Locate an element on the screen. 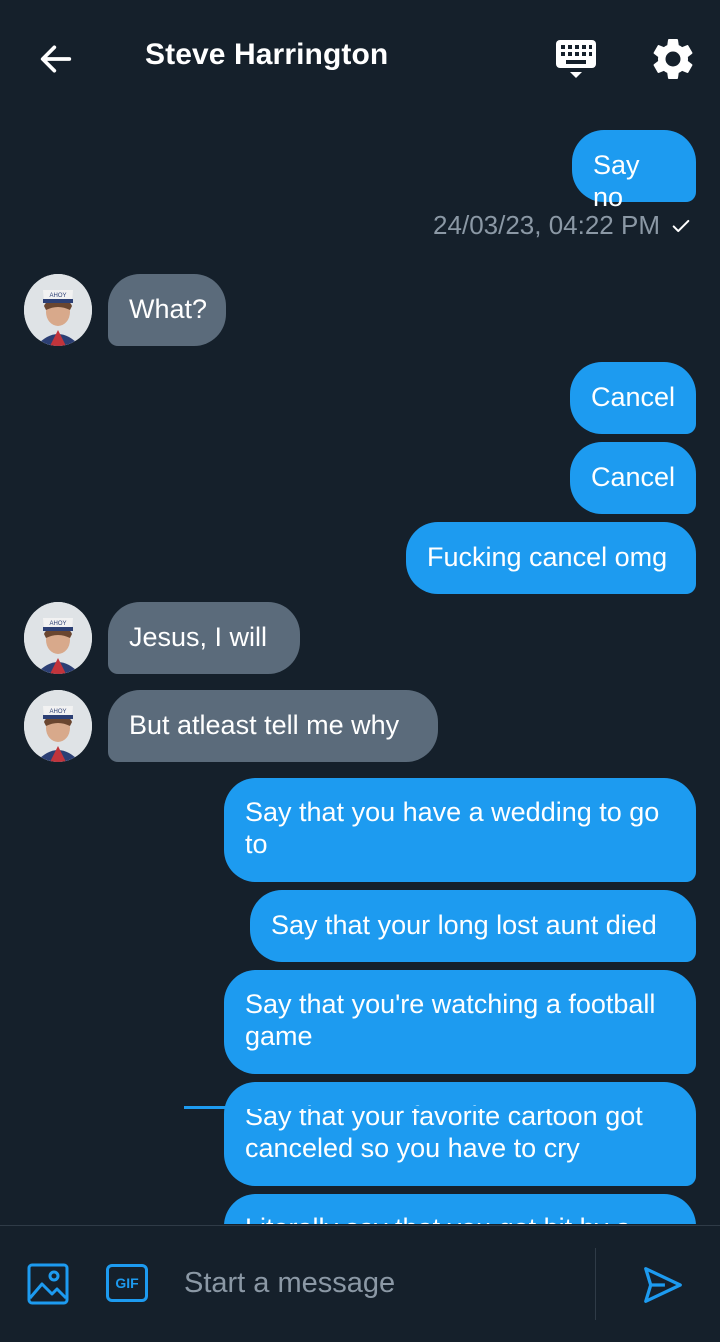  input-focus-underline is located at coordinates (370, 1107).